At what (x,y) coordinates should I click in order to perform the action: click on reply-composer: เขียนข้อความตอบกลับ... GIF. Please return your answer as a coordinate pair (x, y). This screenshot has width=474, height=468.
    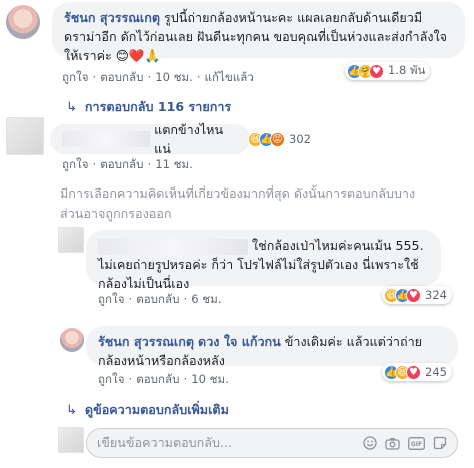
    Looking at the image, I should click on (272, 443).